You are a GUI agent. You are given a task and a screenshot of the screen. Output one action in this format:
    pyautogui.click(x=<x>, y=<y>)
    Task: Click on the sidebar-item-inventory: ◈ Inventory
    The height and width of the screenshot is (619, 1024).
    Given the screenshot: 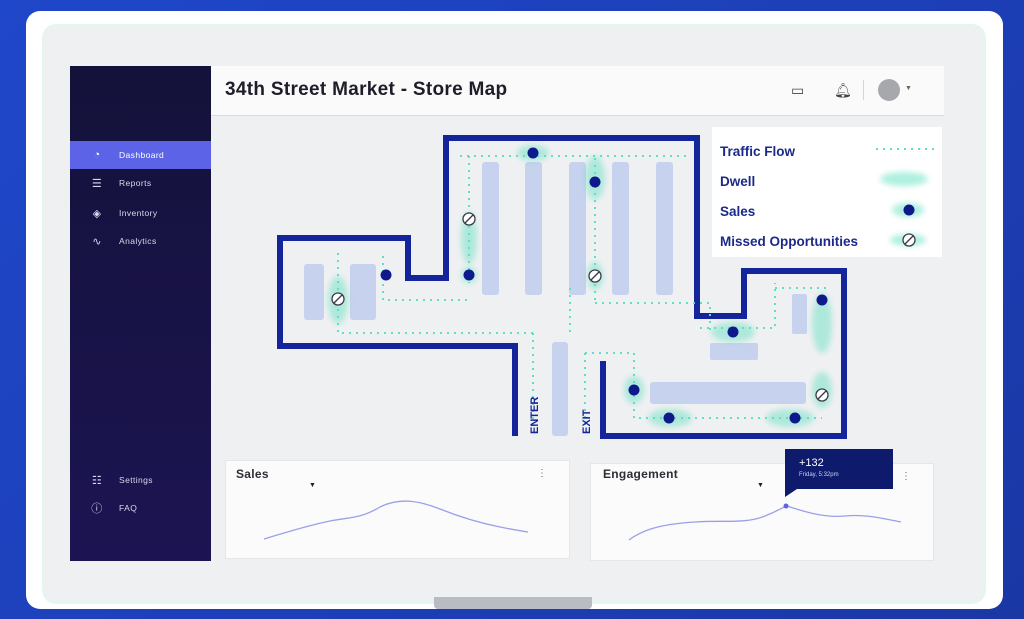 What is the action you would take?
    pyautogui.click(x=140, y=213)
    